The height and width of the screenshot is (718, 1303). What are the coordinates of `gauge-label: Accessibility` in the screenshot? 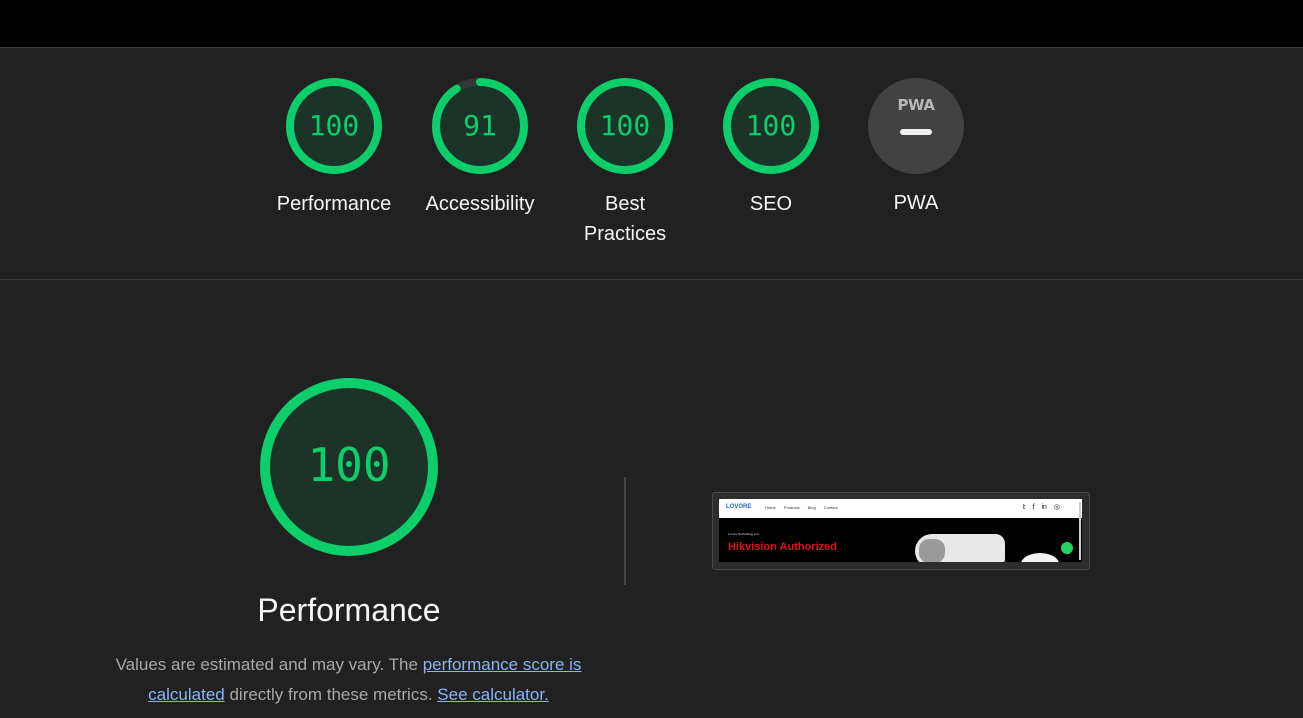 It's located at (480, 204).